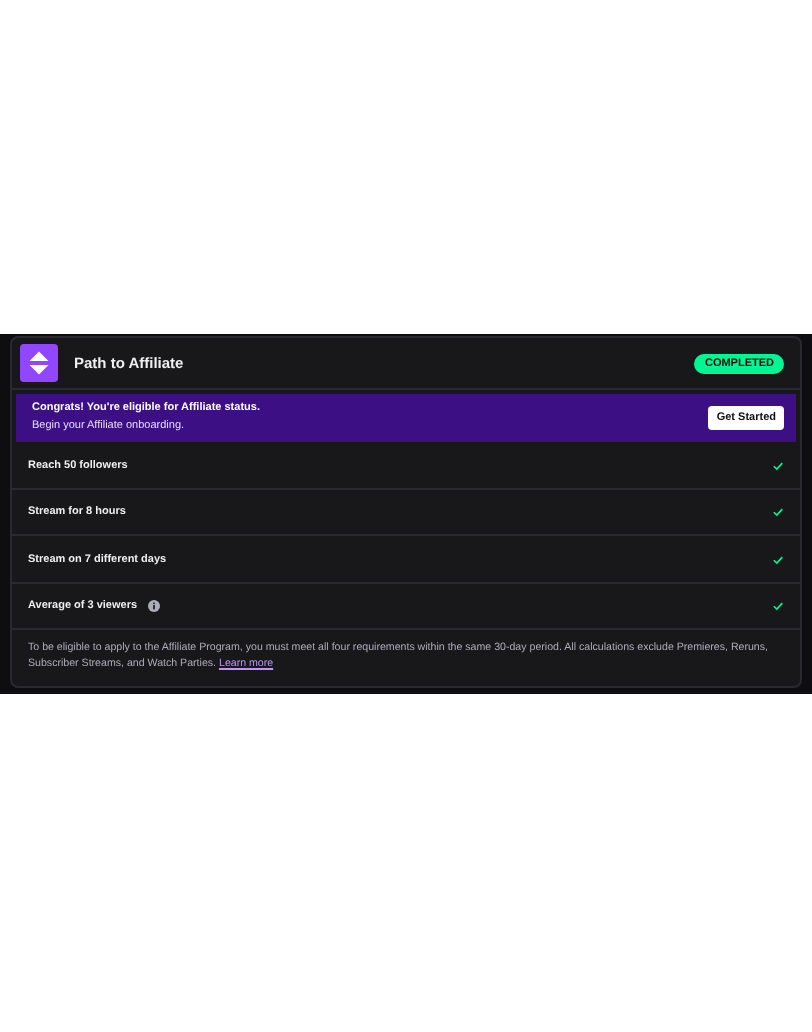 This screenshot has width=812, height=1032. I want to click on info-icon, so click(153, 606).